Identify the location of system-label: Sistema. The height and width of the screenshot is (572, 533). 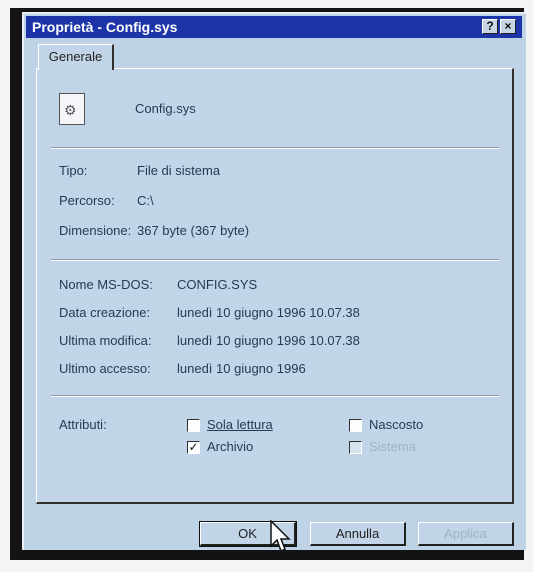
(392, 446).